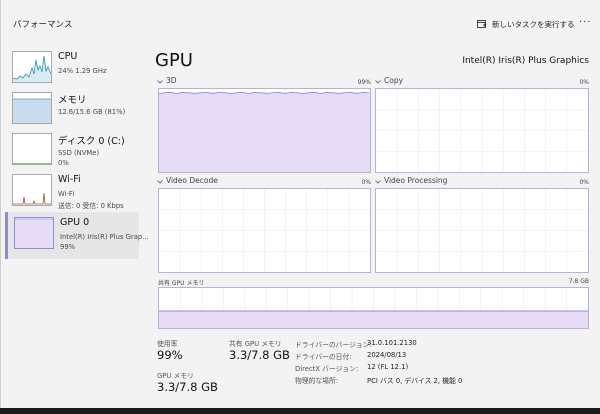  Describe the element at coordinates (175, 376) in the screenshot. I see `gpu-memory-label: GPU メモリ` at that location.